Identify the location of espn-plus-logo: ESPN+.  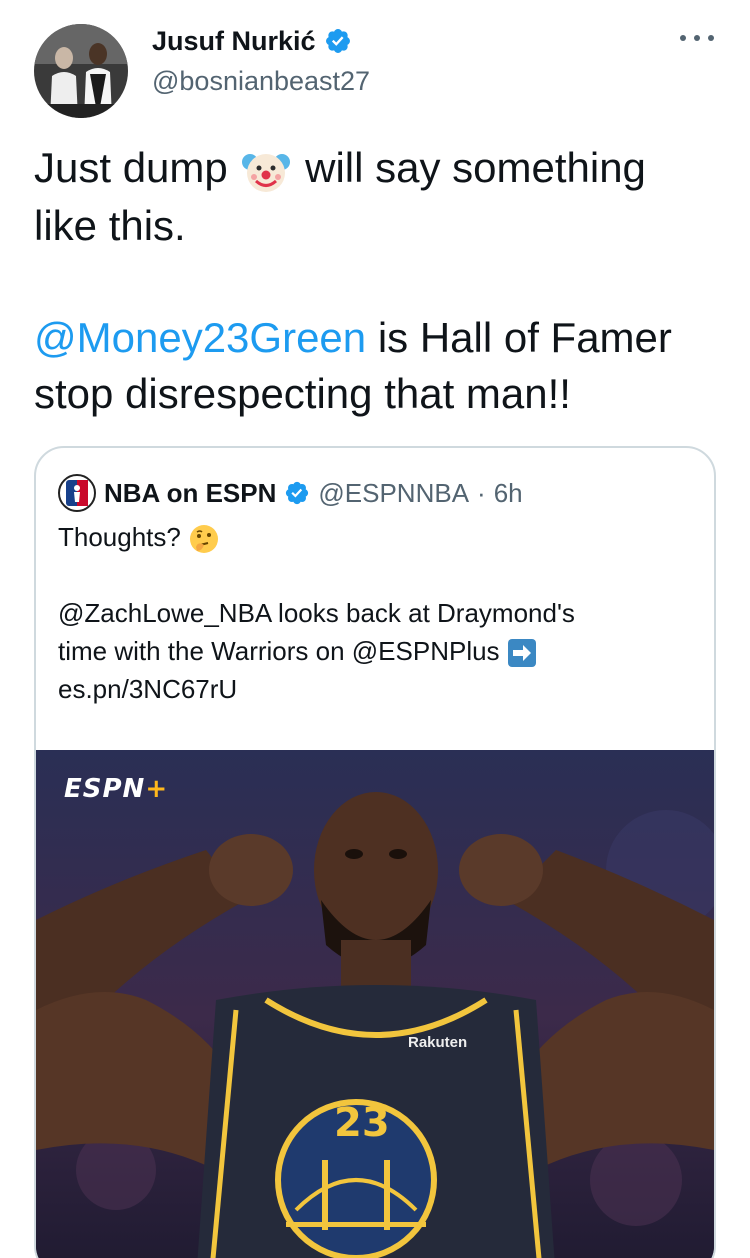
(116, 789).